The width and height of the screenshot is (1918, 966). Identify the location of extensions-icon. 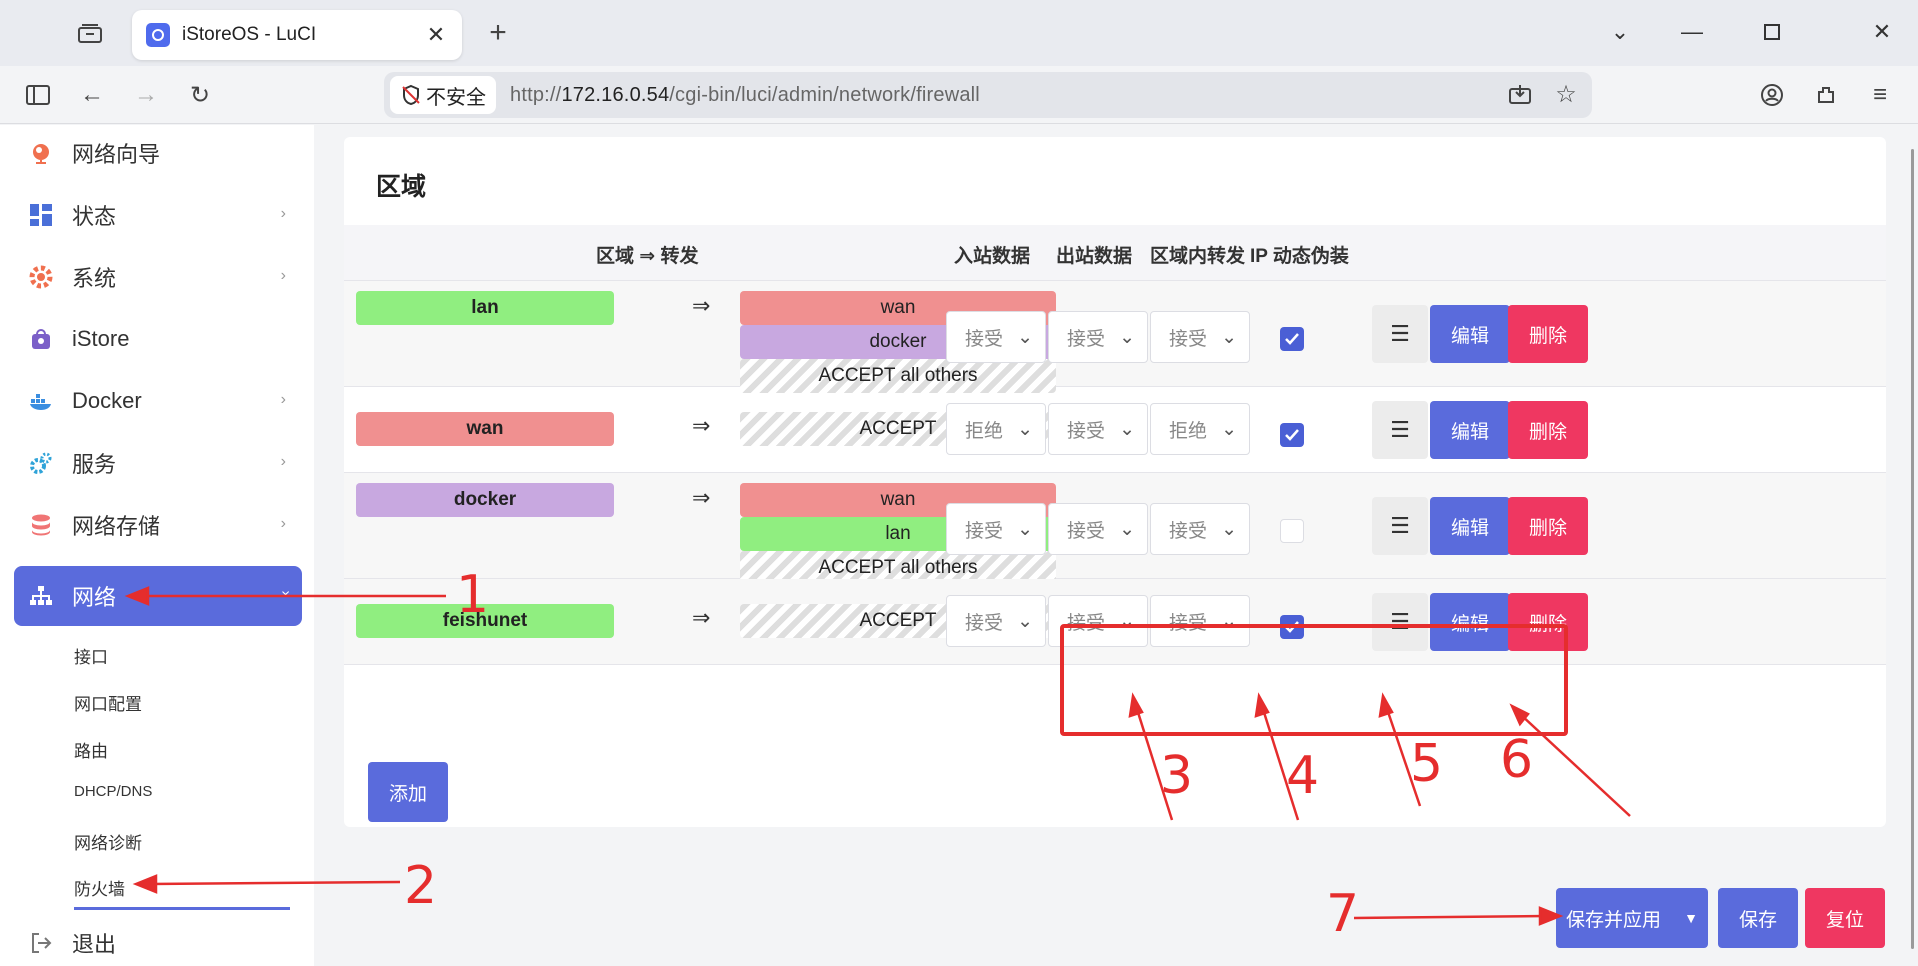
(1826, 95).